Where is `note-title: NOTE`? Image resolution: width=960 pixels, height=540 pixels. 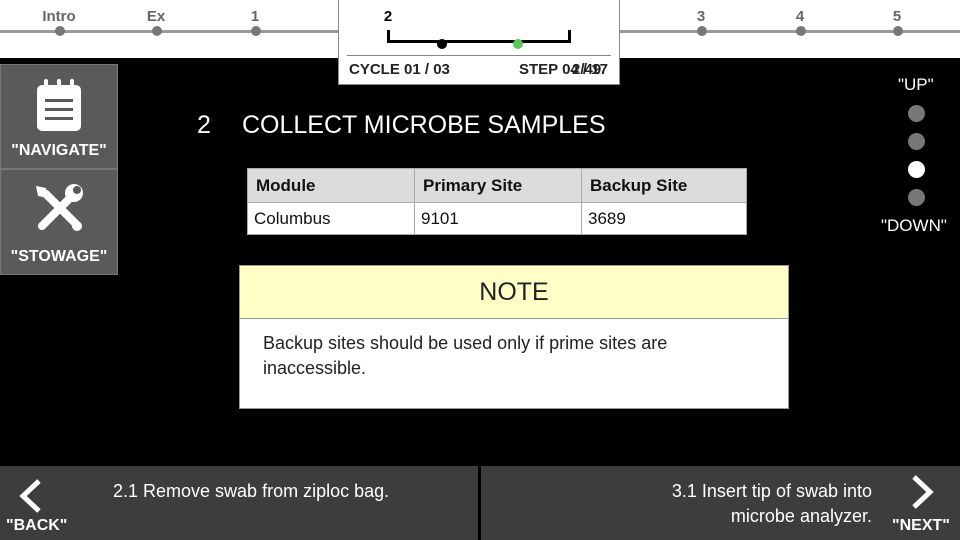
note-title: NOTE is located at coordinates (514, 292).